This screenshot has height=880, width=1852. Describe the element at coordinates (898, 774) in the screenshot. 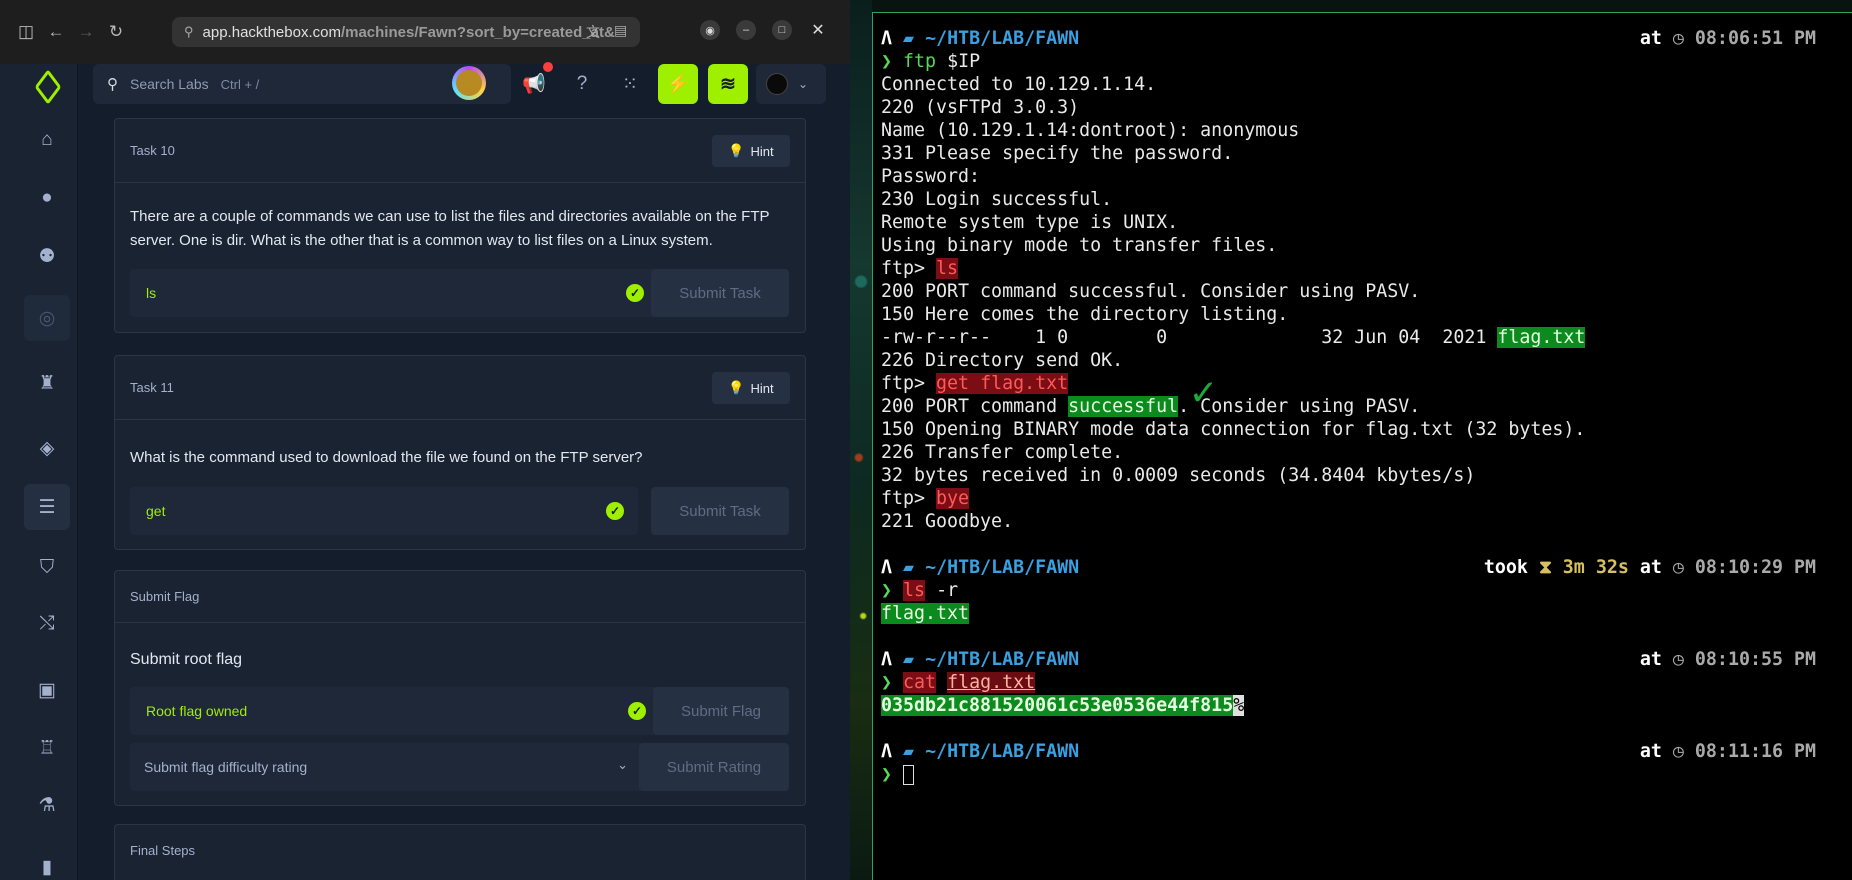

I see `command-line: ❯` at that location.